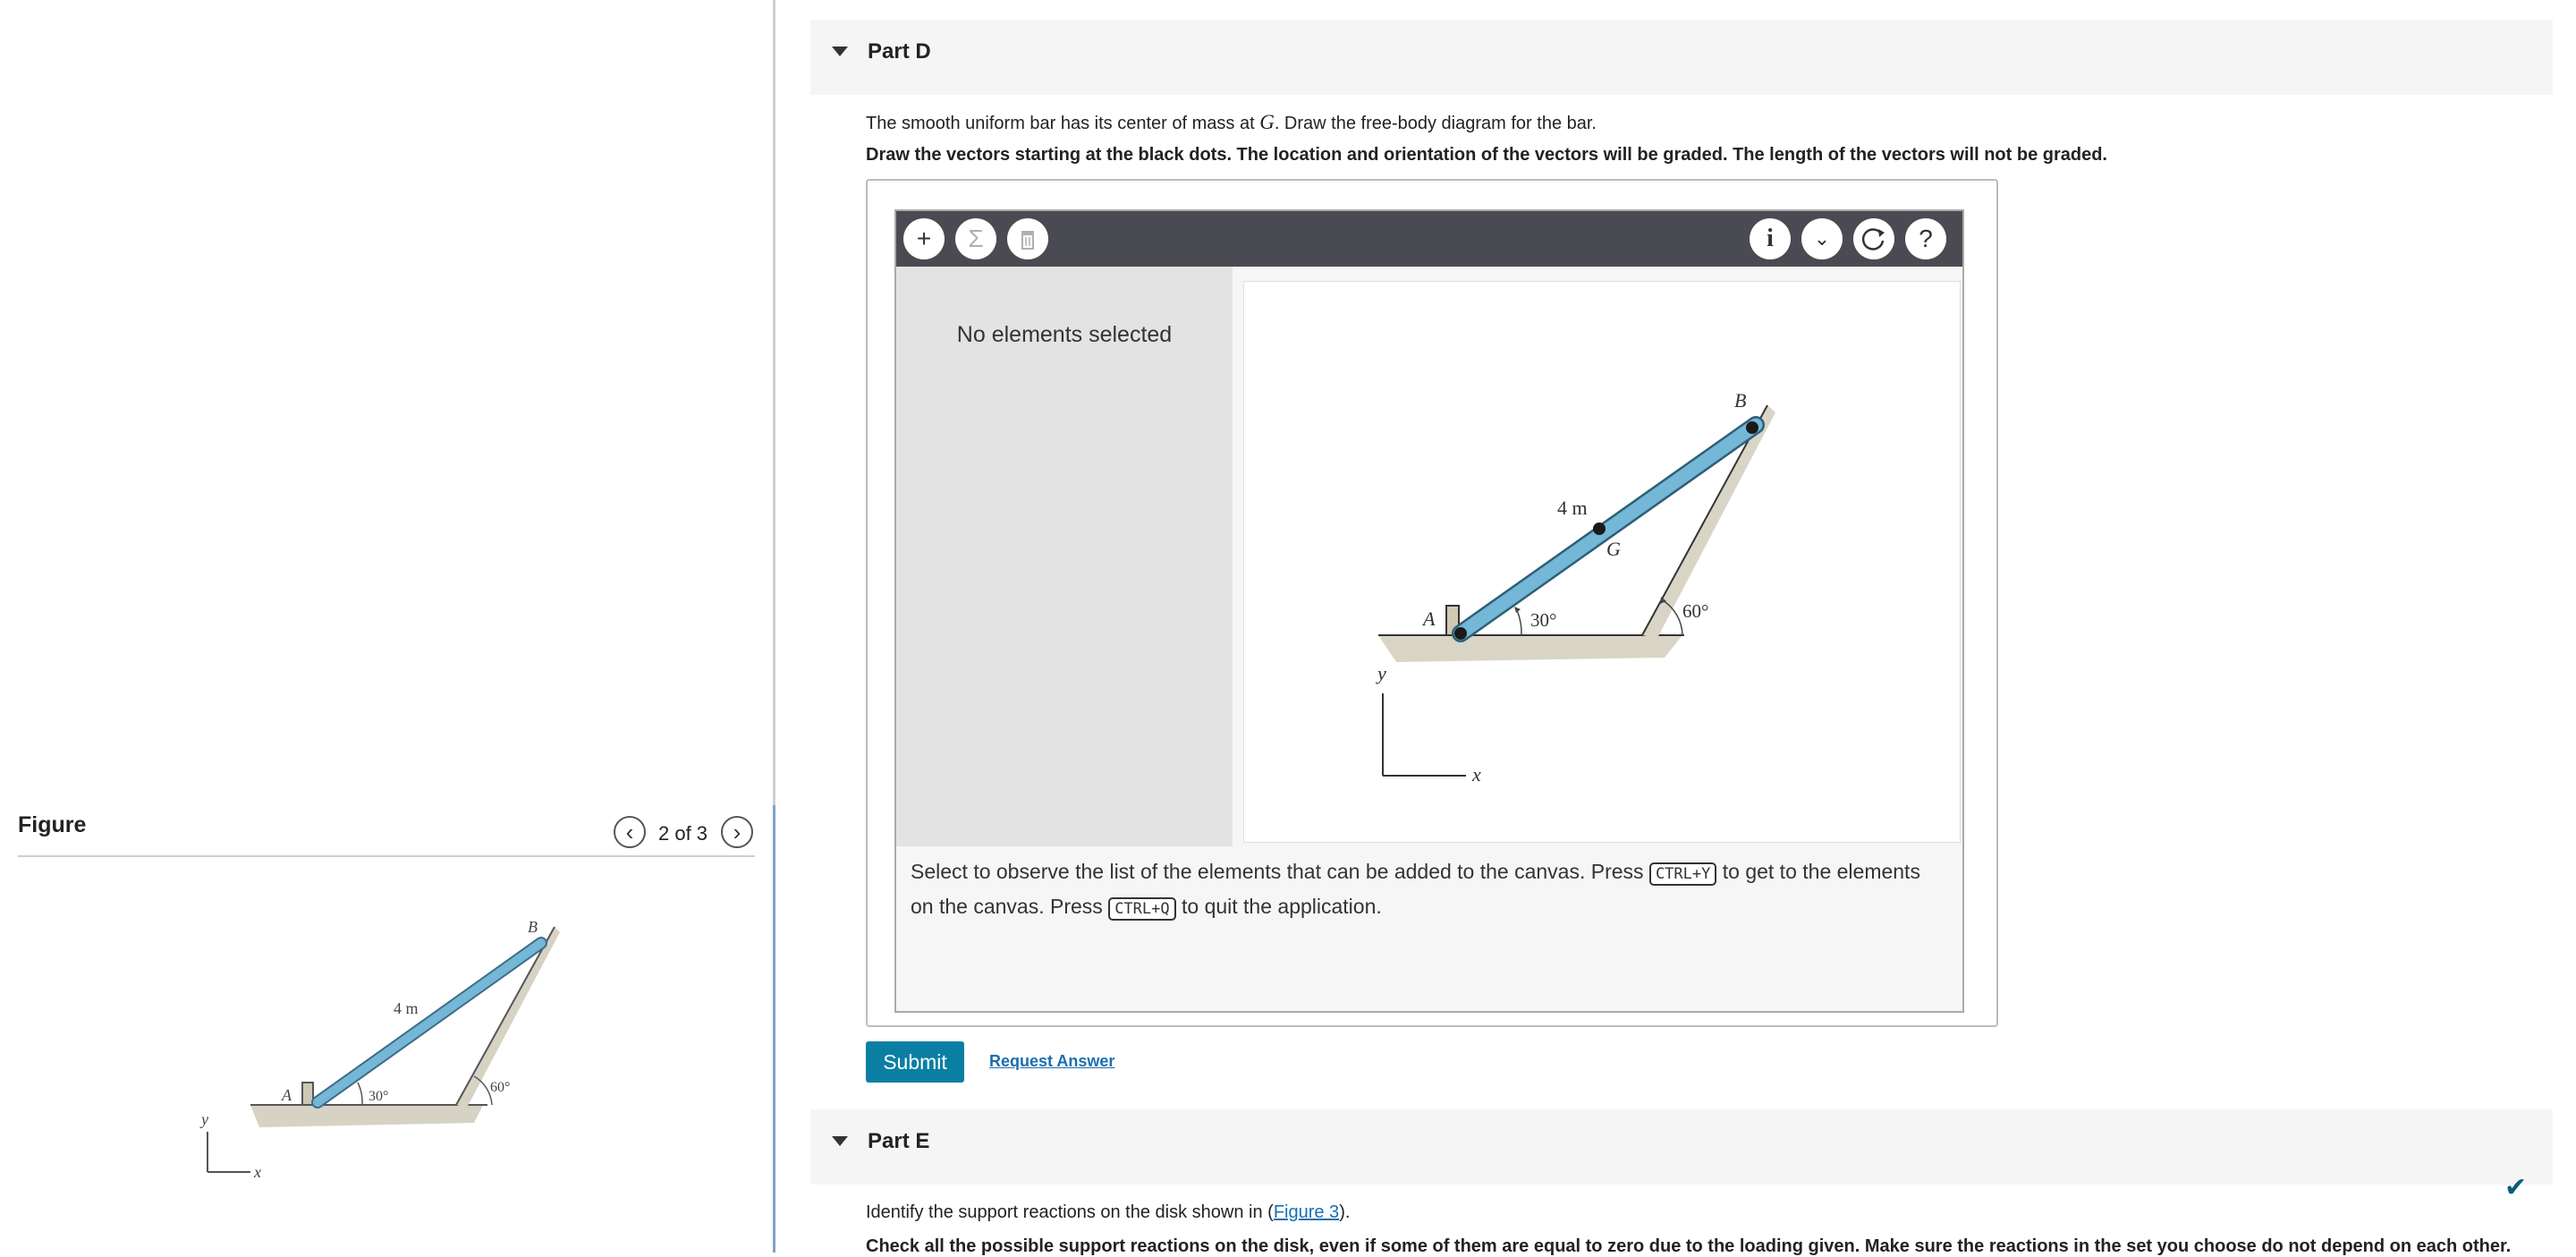 The height and width of the screenshot is (1257, 2576). Describe the element at coordinates (1306, 1212) in the screenshot. I see `figure-3-link: Figure 3` at that location.